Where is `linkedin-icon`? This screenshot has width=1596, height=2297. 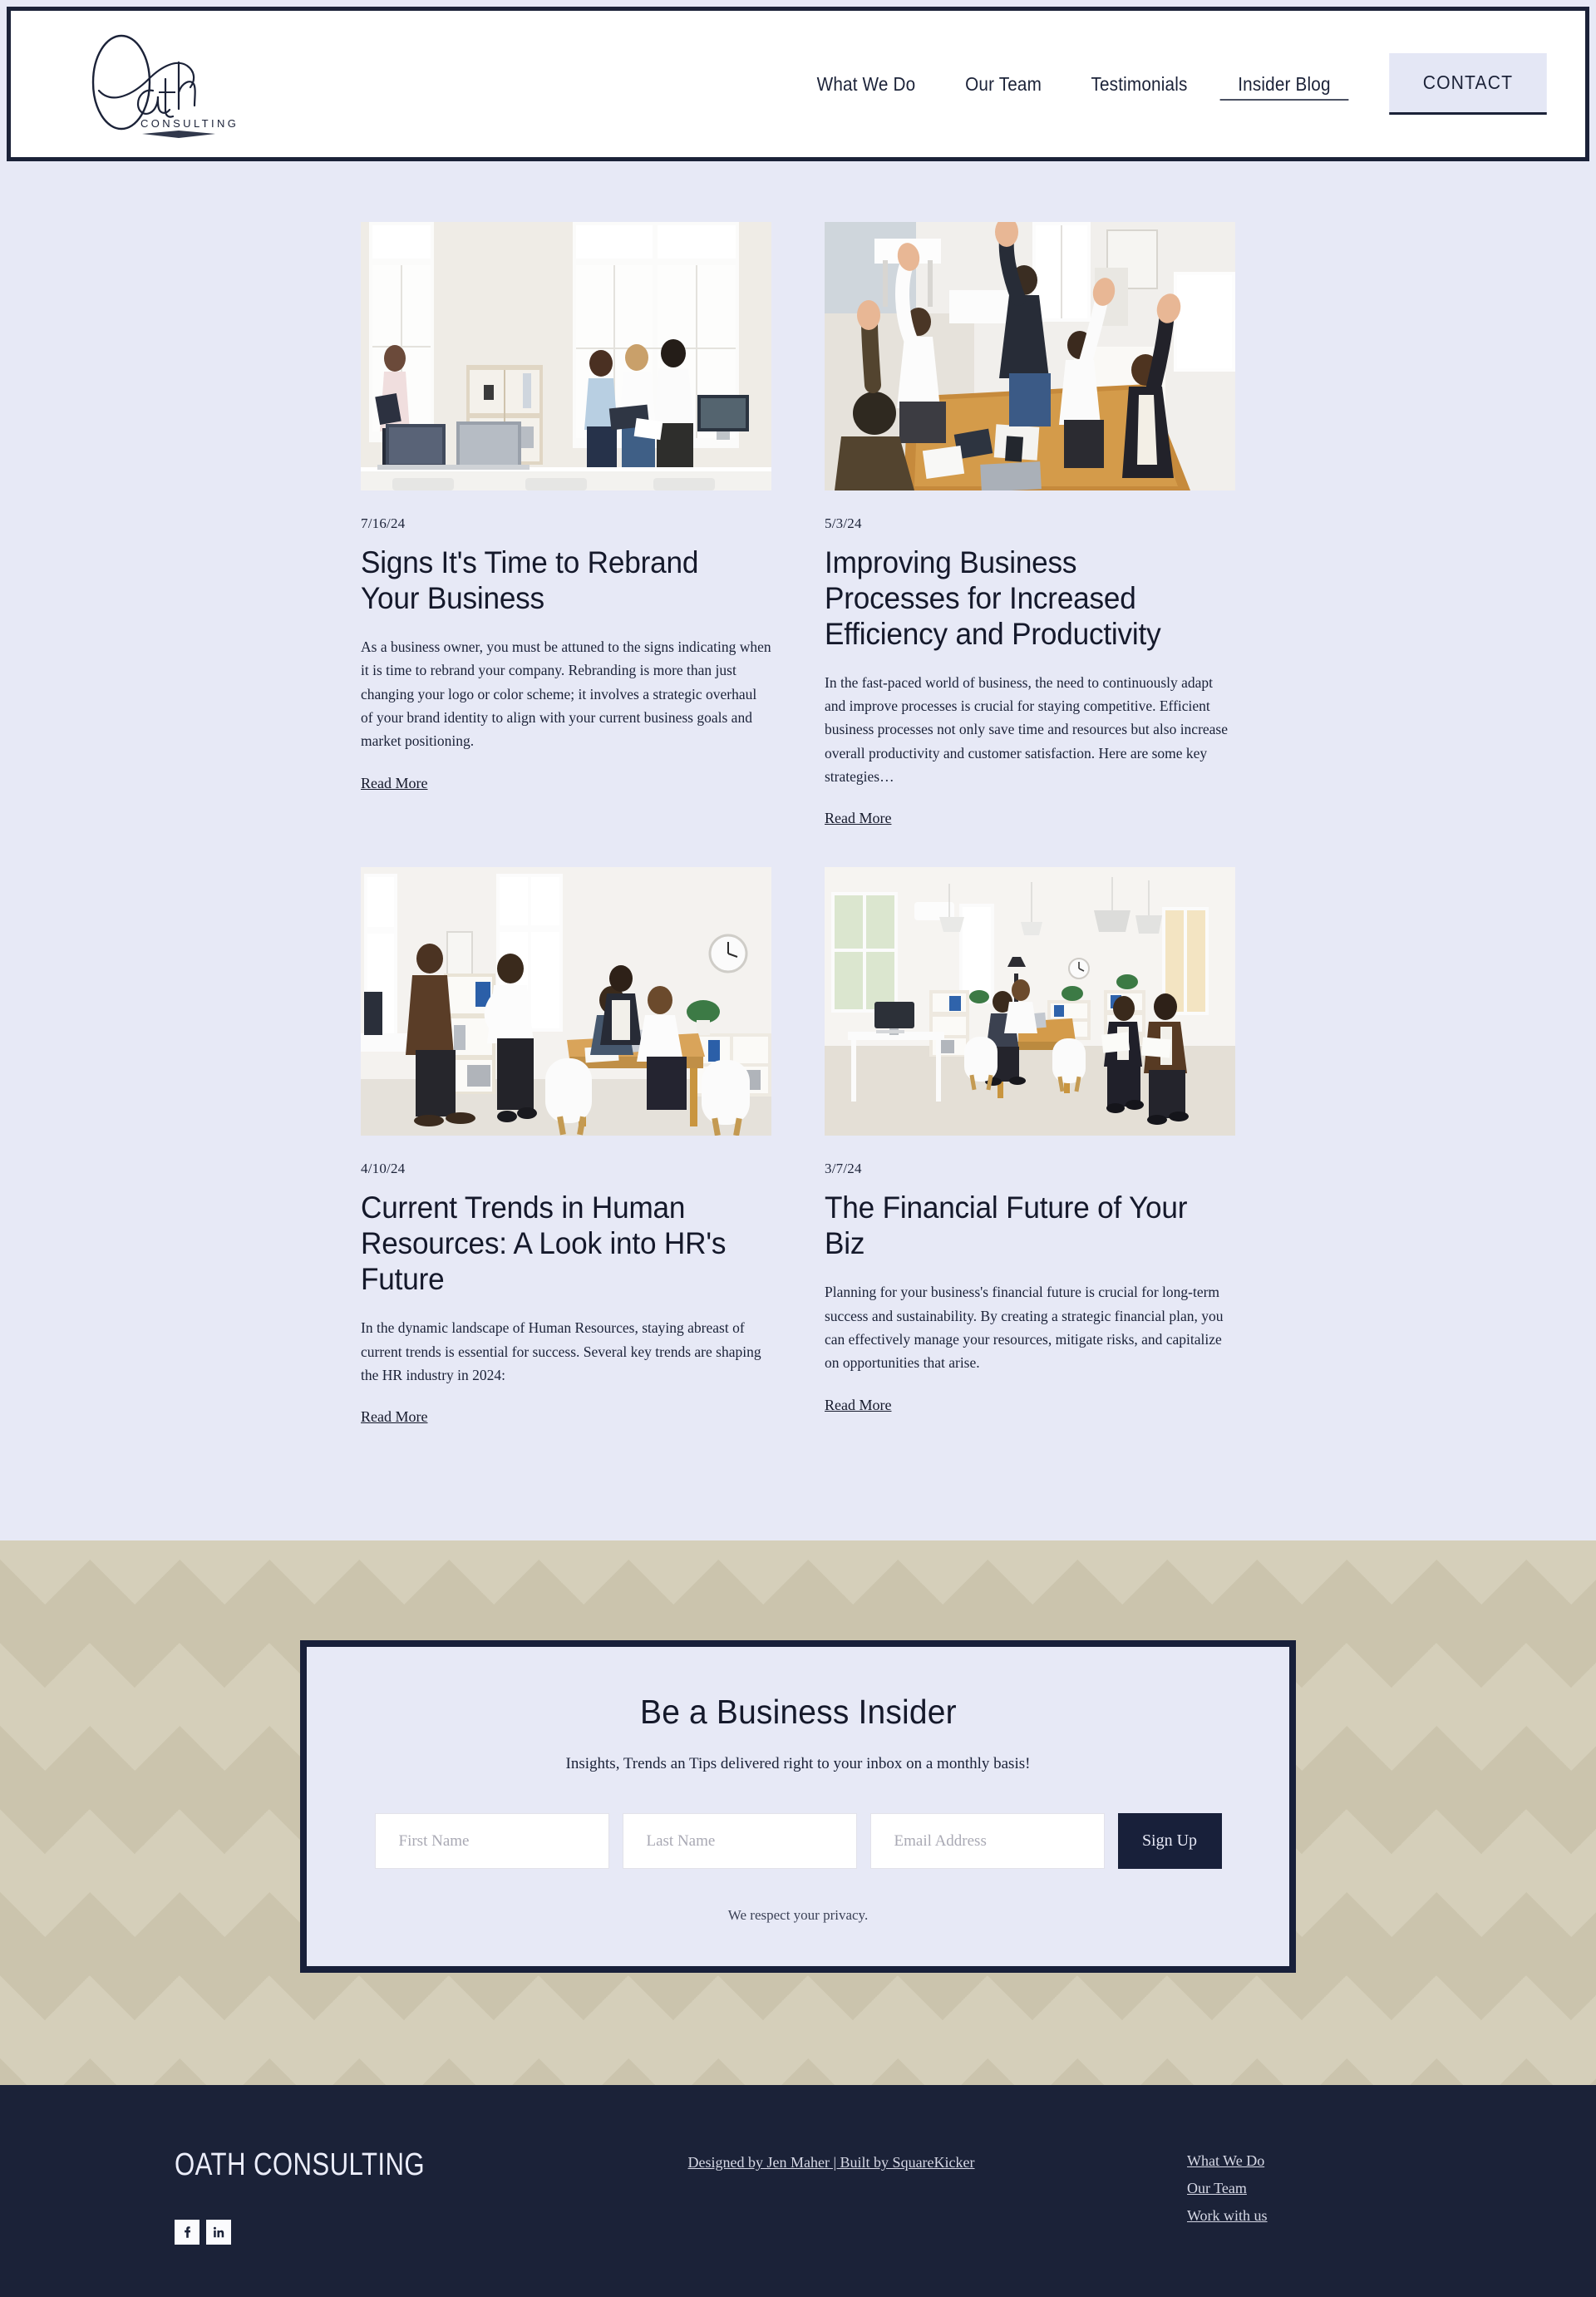
linkedin-icon is located at coordinates (218, 2232).